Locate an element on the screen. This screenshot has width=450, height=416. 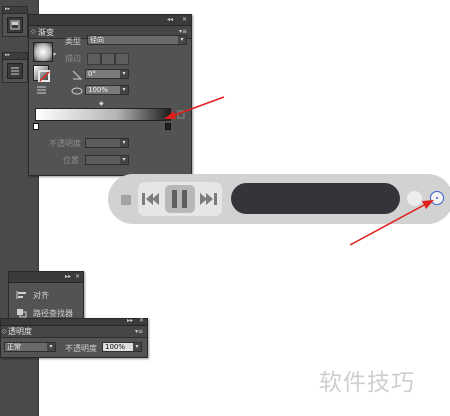
align-pathfinder-panel: ▸▸ ✕ 对齐 路径查找器 is located at coordinates (46, 298).